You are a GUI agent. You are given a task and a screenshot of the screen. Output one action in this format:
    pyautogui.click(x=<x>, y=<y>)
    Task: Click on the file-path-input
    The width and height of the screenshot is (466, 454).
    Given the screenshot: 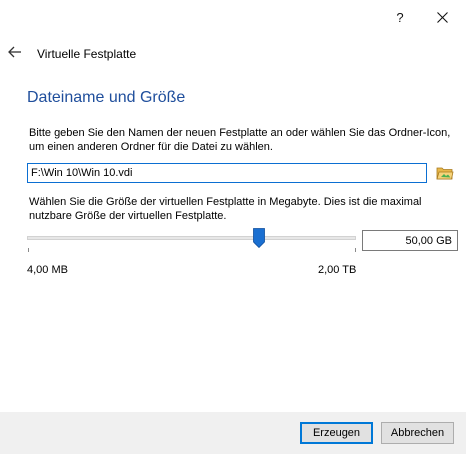 What is the action you would take?
    pyautogui.click(x=227, y=173)
    